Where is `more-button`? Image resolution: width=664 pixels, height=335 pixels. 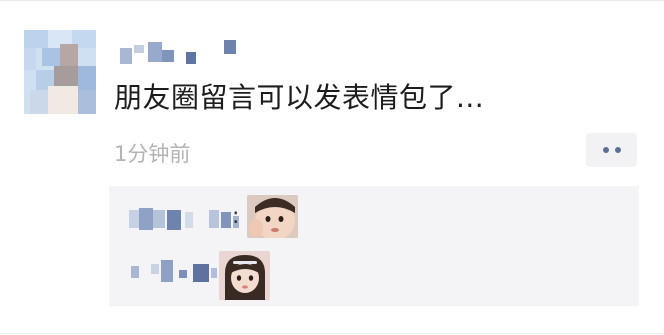
more-button is located at coordinates (611, 150).